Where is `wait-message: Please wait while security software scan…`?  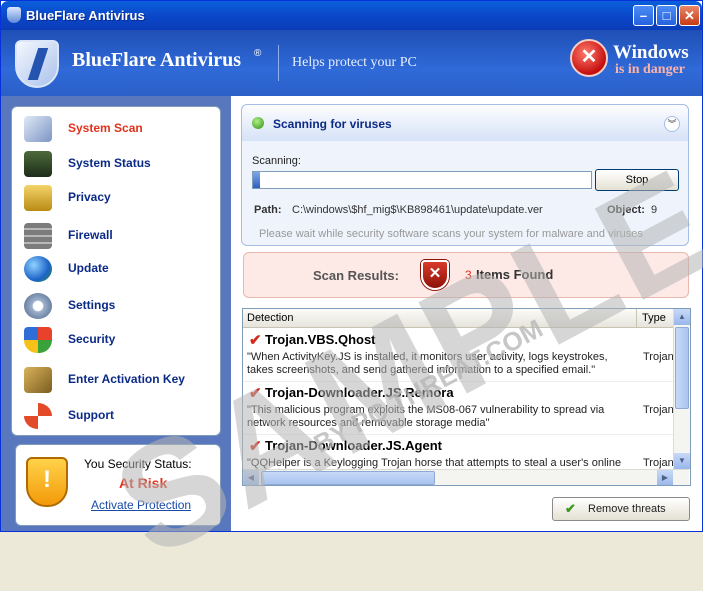 wait-message: Please wait while security software scan… is located at coordinates (451, 234).